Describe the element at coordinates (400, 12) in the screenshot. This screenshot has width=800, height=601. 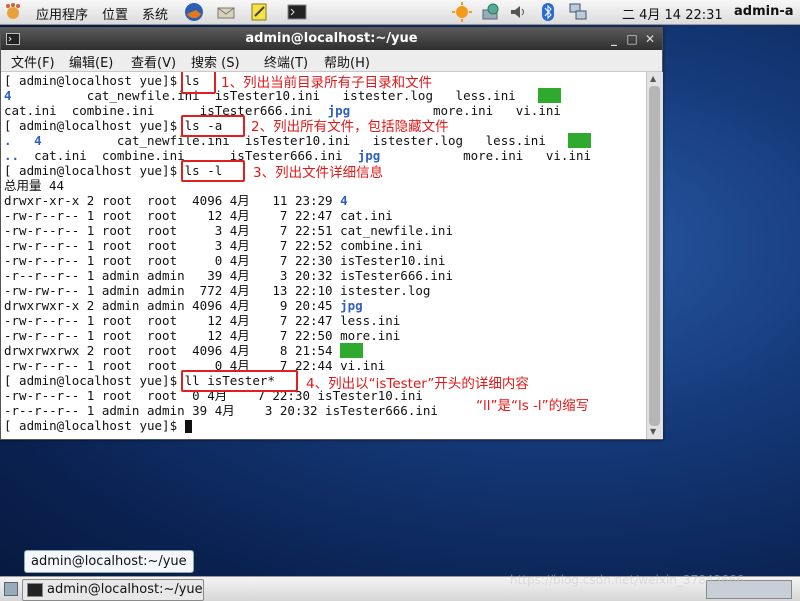
I see `top-panel: 应用程序 位置 系统 二 4月 14 22:31 admin-a` at that location.